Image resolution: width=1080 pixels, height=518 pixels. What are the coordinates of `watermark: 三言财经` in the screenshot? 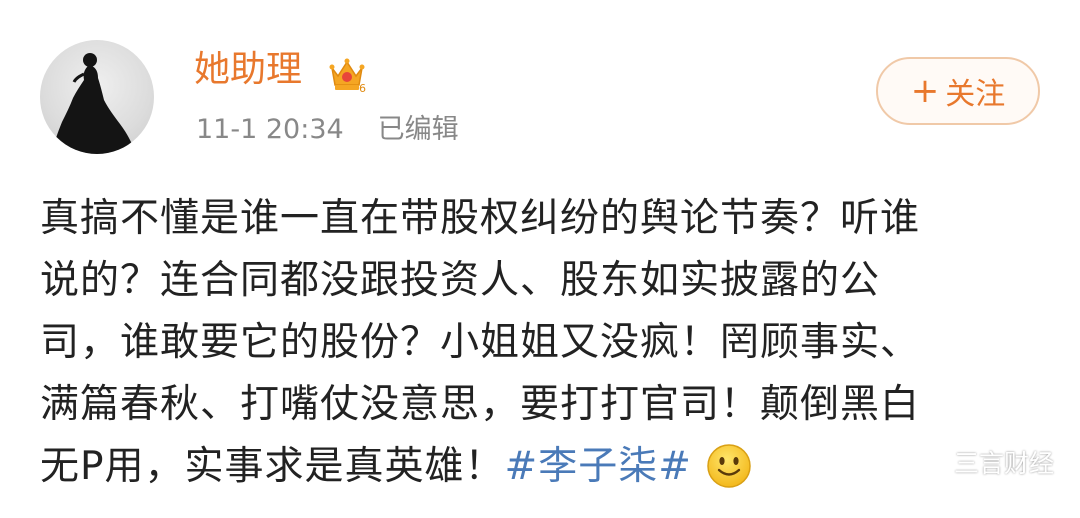 It's located at (983, 462).